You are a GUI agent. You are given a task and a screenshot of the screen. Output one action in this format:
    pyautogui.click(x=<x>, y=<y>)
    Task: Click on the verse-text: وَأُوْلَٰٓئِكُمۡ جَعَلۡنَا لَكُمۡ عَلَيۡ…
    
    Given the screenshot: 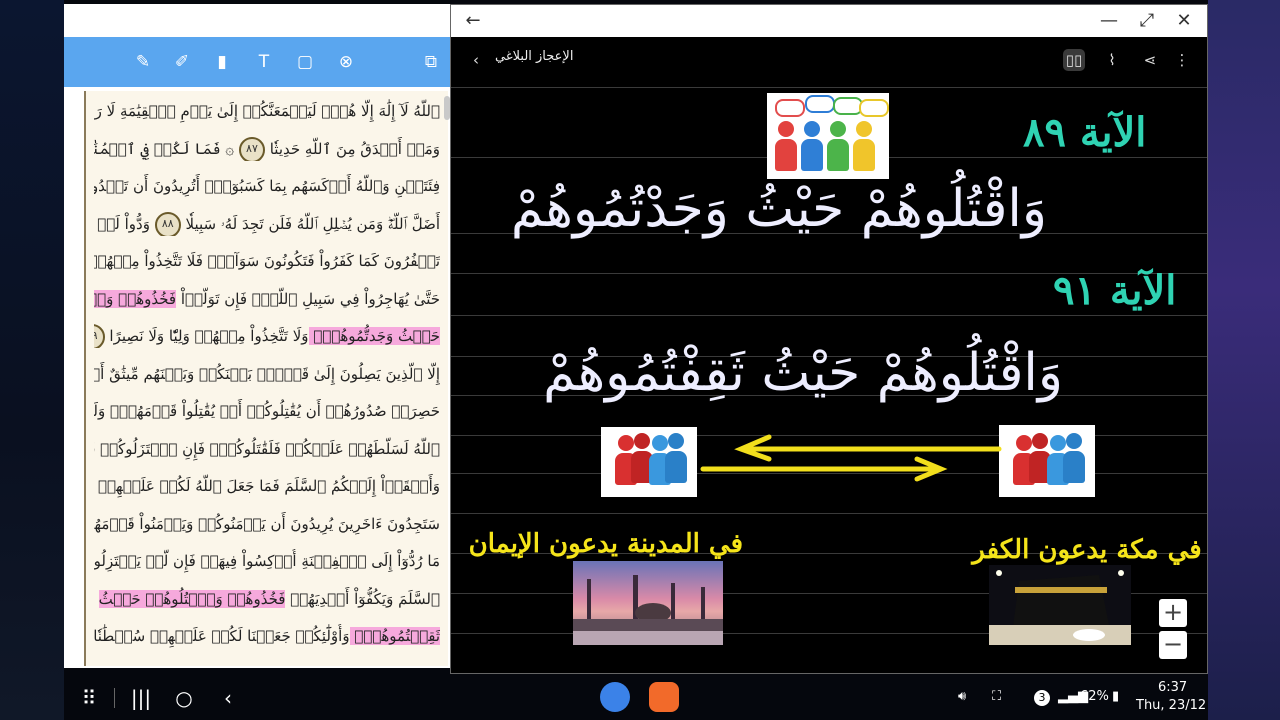 What is the action you would take?
    pyautogui.click(x=222, y=636)
    